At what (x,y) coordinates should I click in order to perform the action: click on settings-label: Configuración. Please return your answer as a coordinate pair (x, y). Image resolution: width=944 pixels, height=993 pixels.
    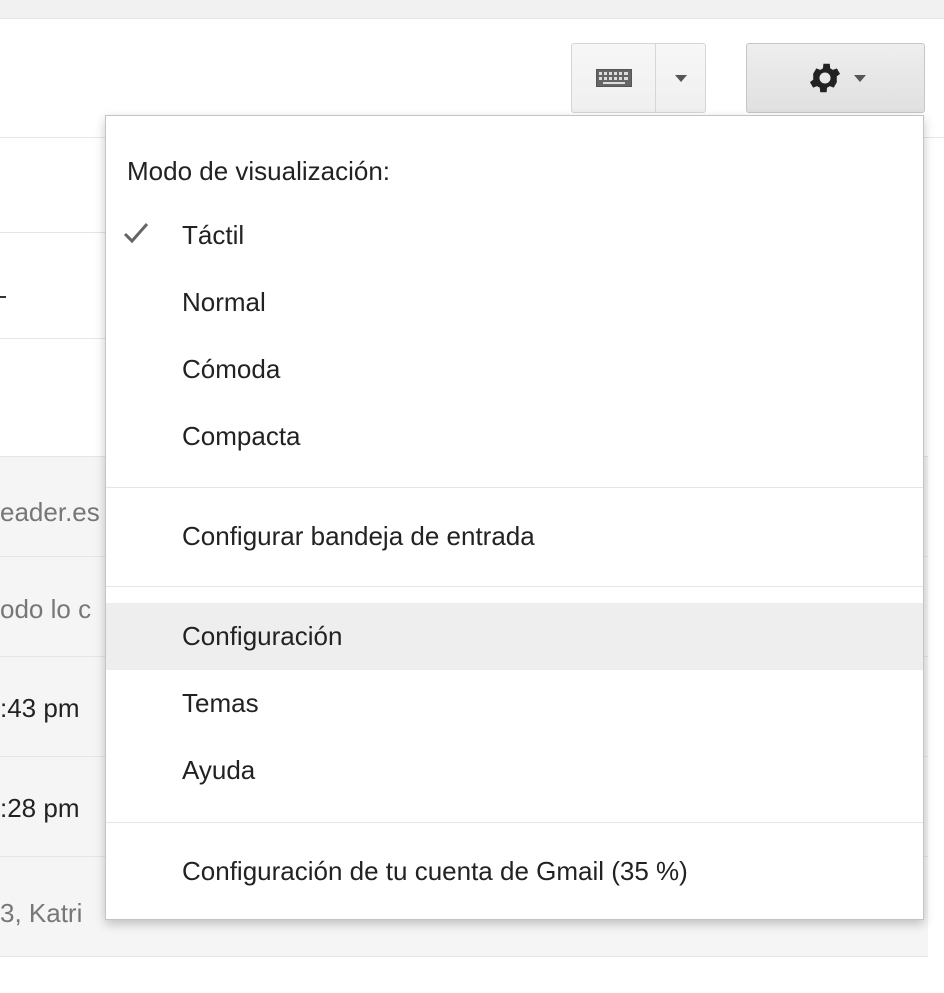
    Looking at the image, I should click on (262, 636).